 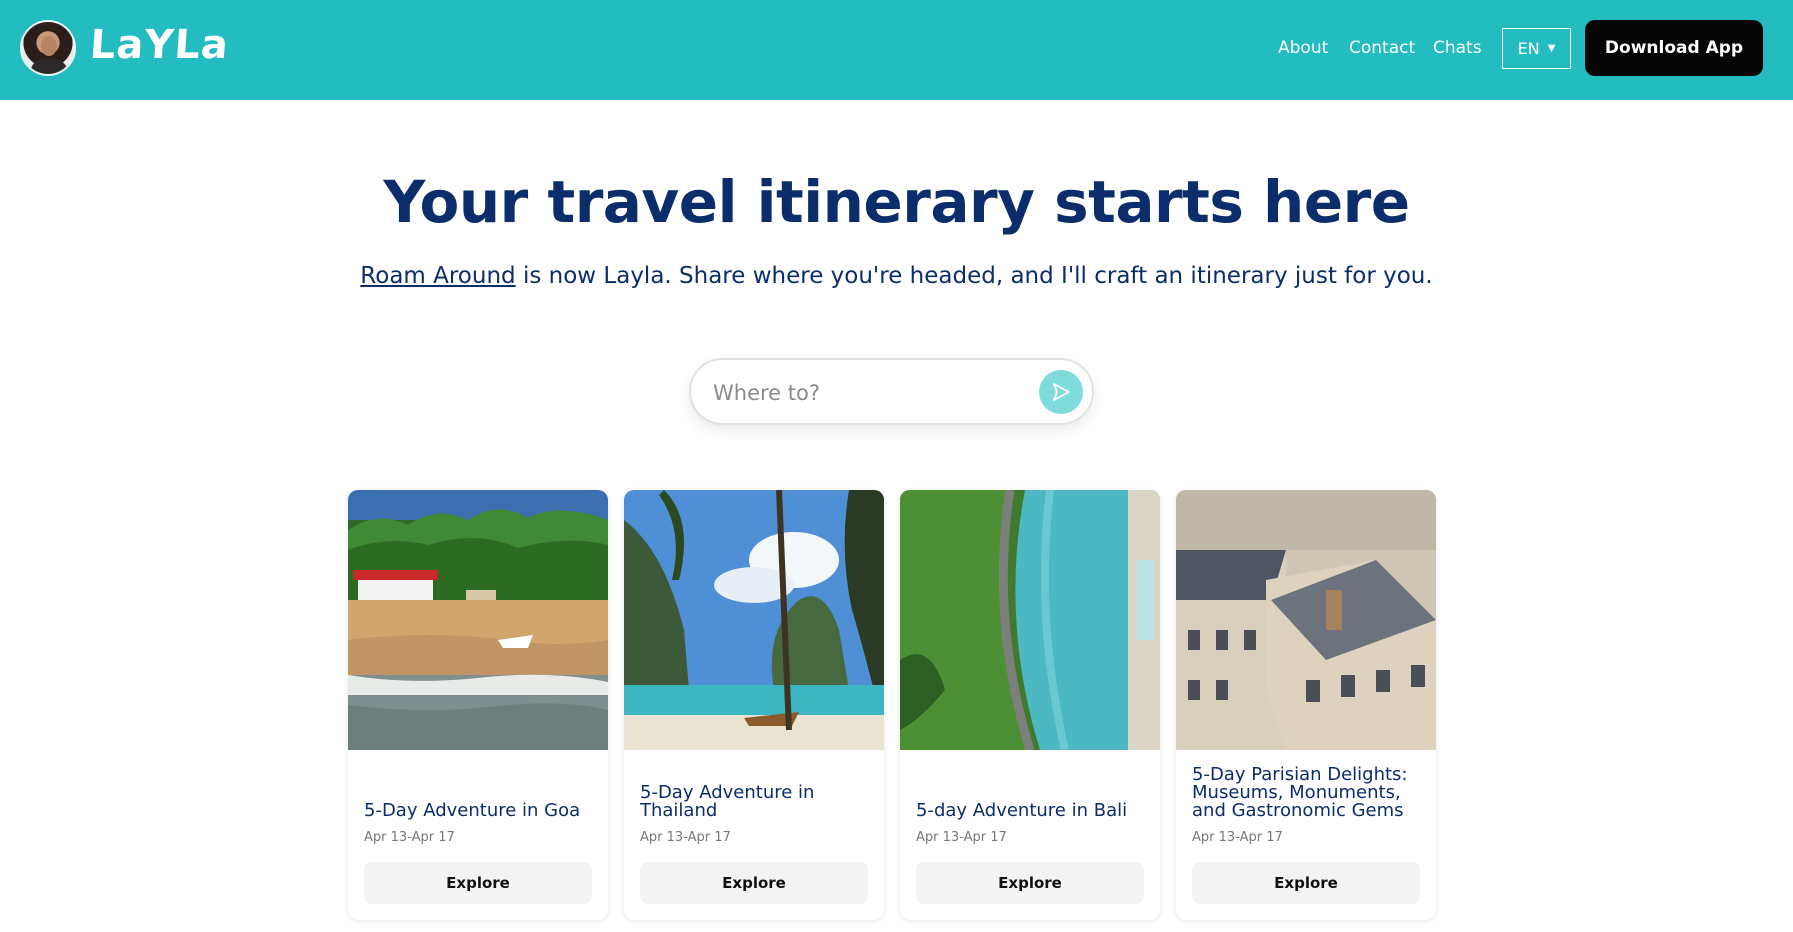 I want to click on send-button, so click(x=1061, y=392).